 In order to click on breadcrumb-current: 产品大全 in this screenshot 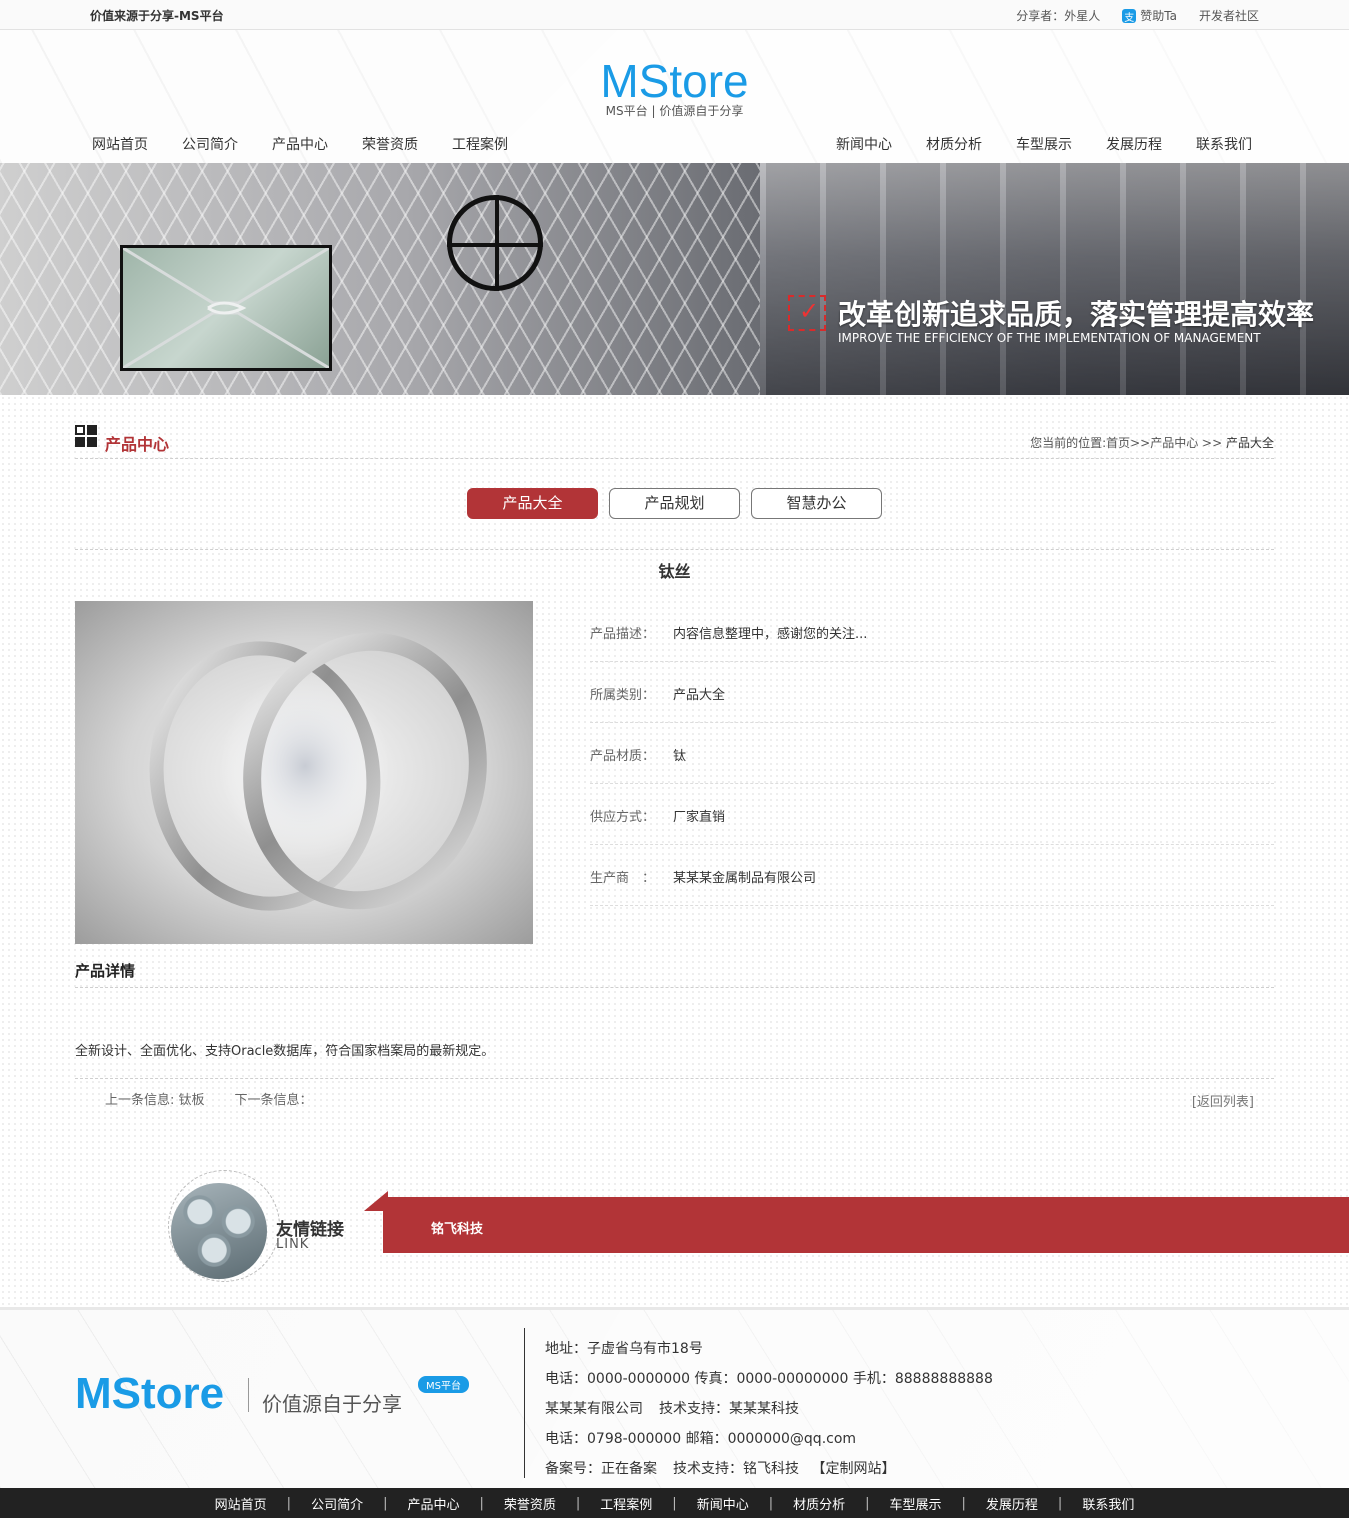, I will do `click(1249, 443)`.